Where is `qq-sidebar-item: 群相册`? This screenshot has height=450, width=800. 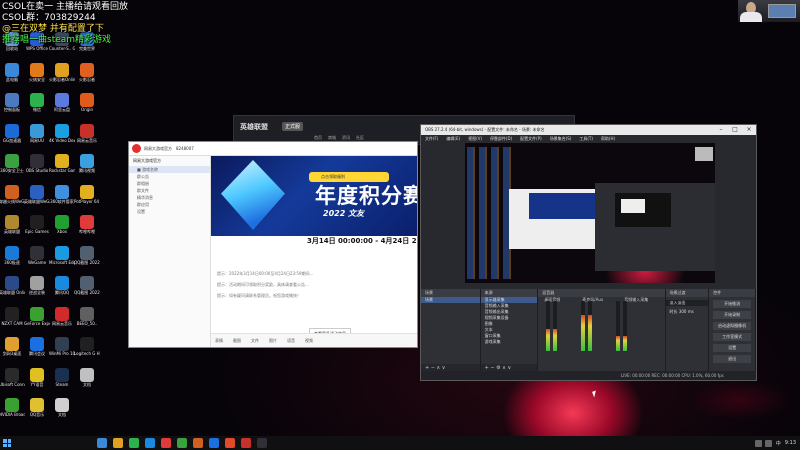
qq-sidebar-item: 群相册 is located at coordinates (169, 183).